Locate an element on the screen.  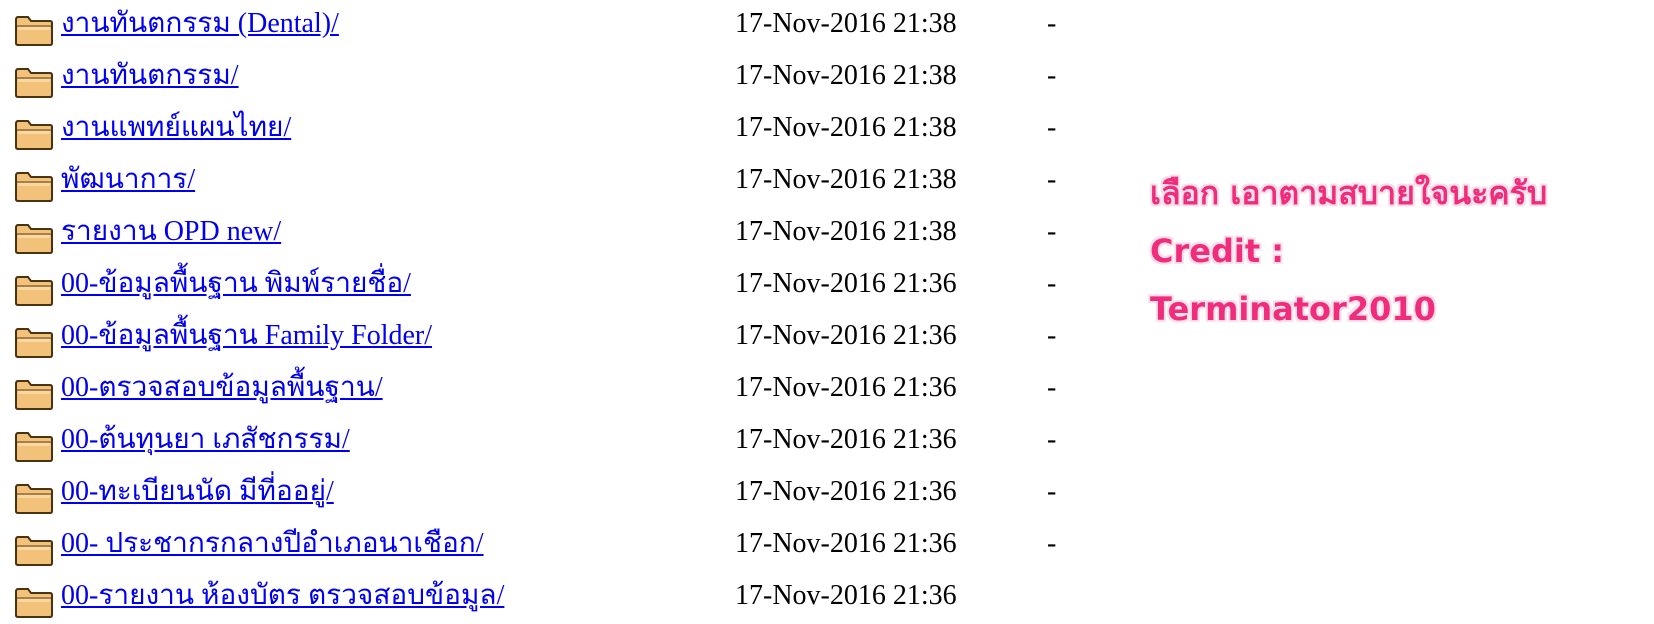
folder-link: 00-ข้อมูลพื้นฐาน พิมพ์รายชื่อ/ is located at coordinates (236, 284).